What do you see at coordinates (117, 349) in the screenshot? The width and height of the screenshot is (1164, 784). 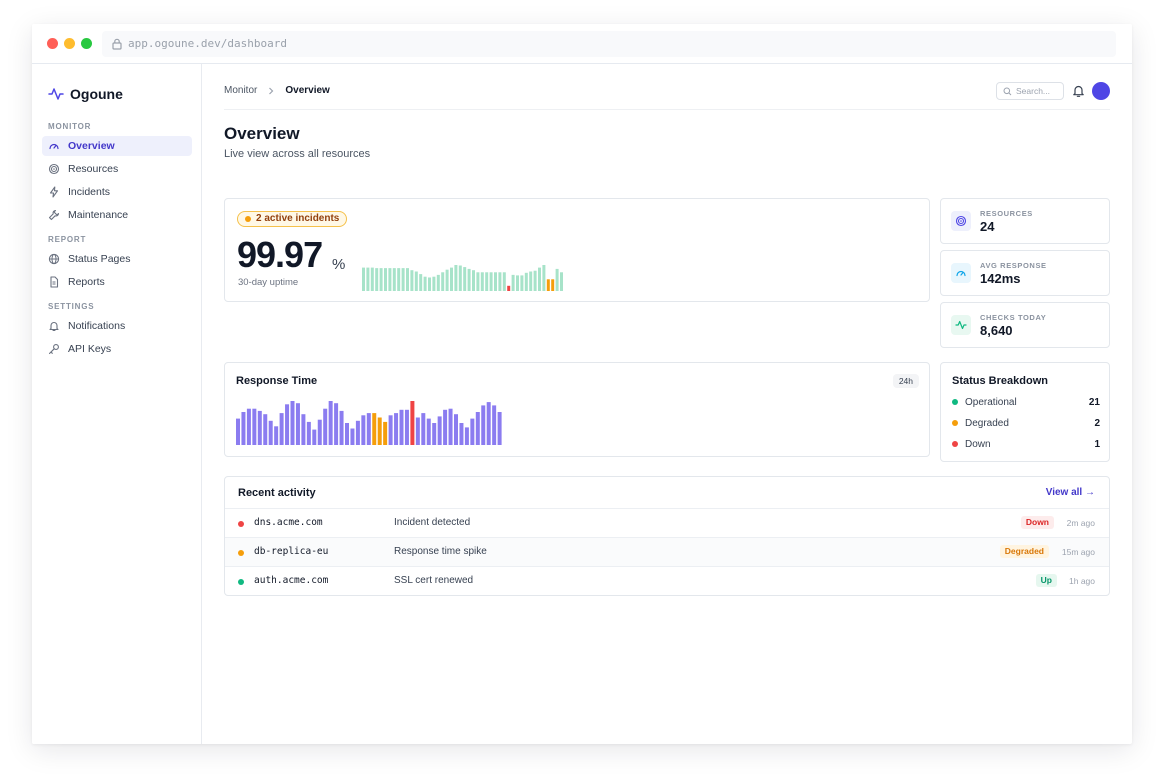 I see `sidebar-item-api-keys: API Keys` at bounding box center [117, 349].